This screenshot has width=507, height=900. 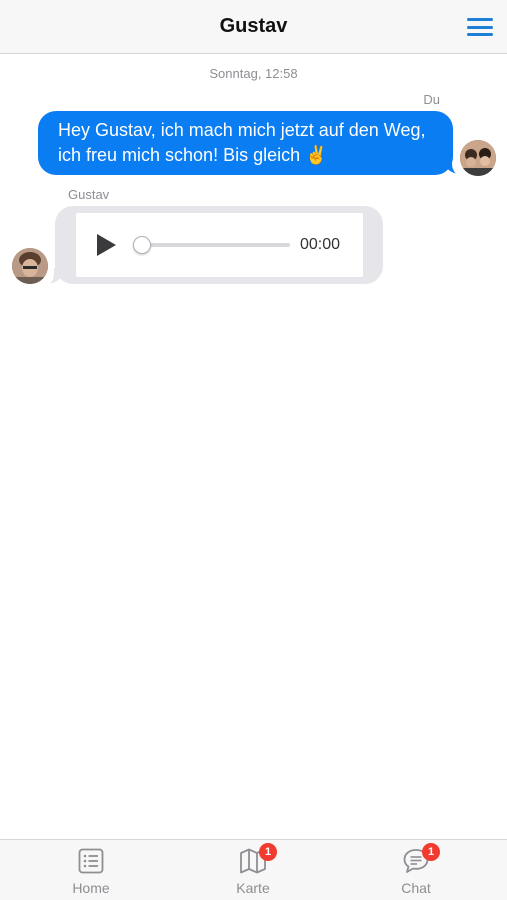 I want to click on avatar-me, so click(x=478, y=158).